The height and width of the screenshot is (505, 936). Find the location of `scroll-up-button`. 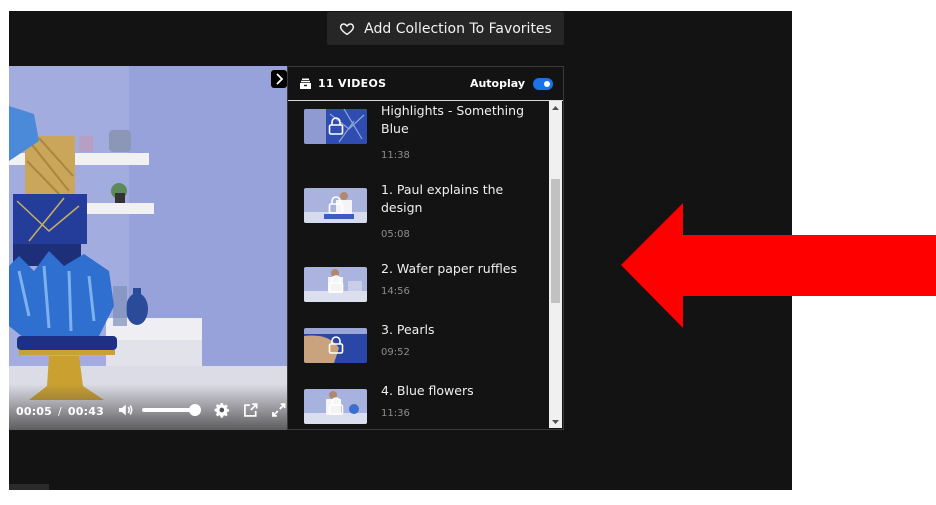

scroll-up-button is located at coordinates (555, 107).